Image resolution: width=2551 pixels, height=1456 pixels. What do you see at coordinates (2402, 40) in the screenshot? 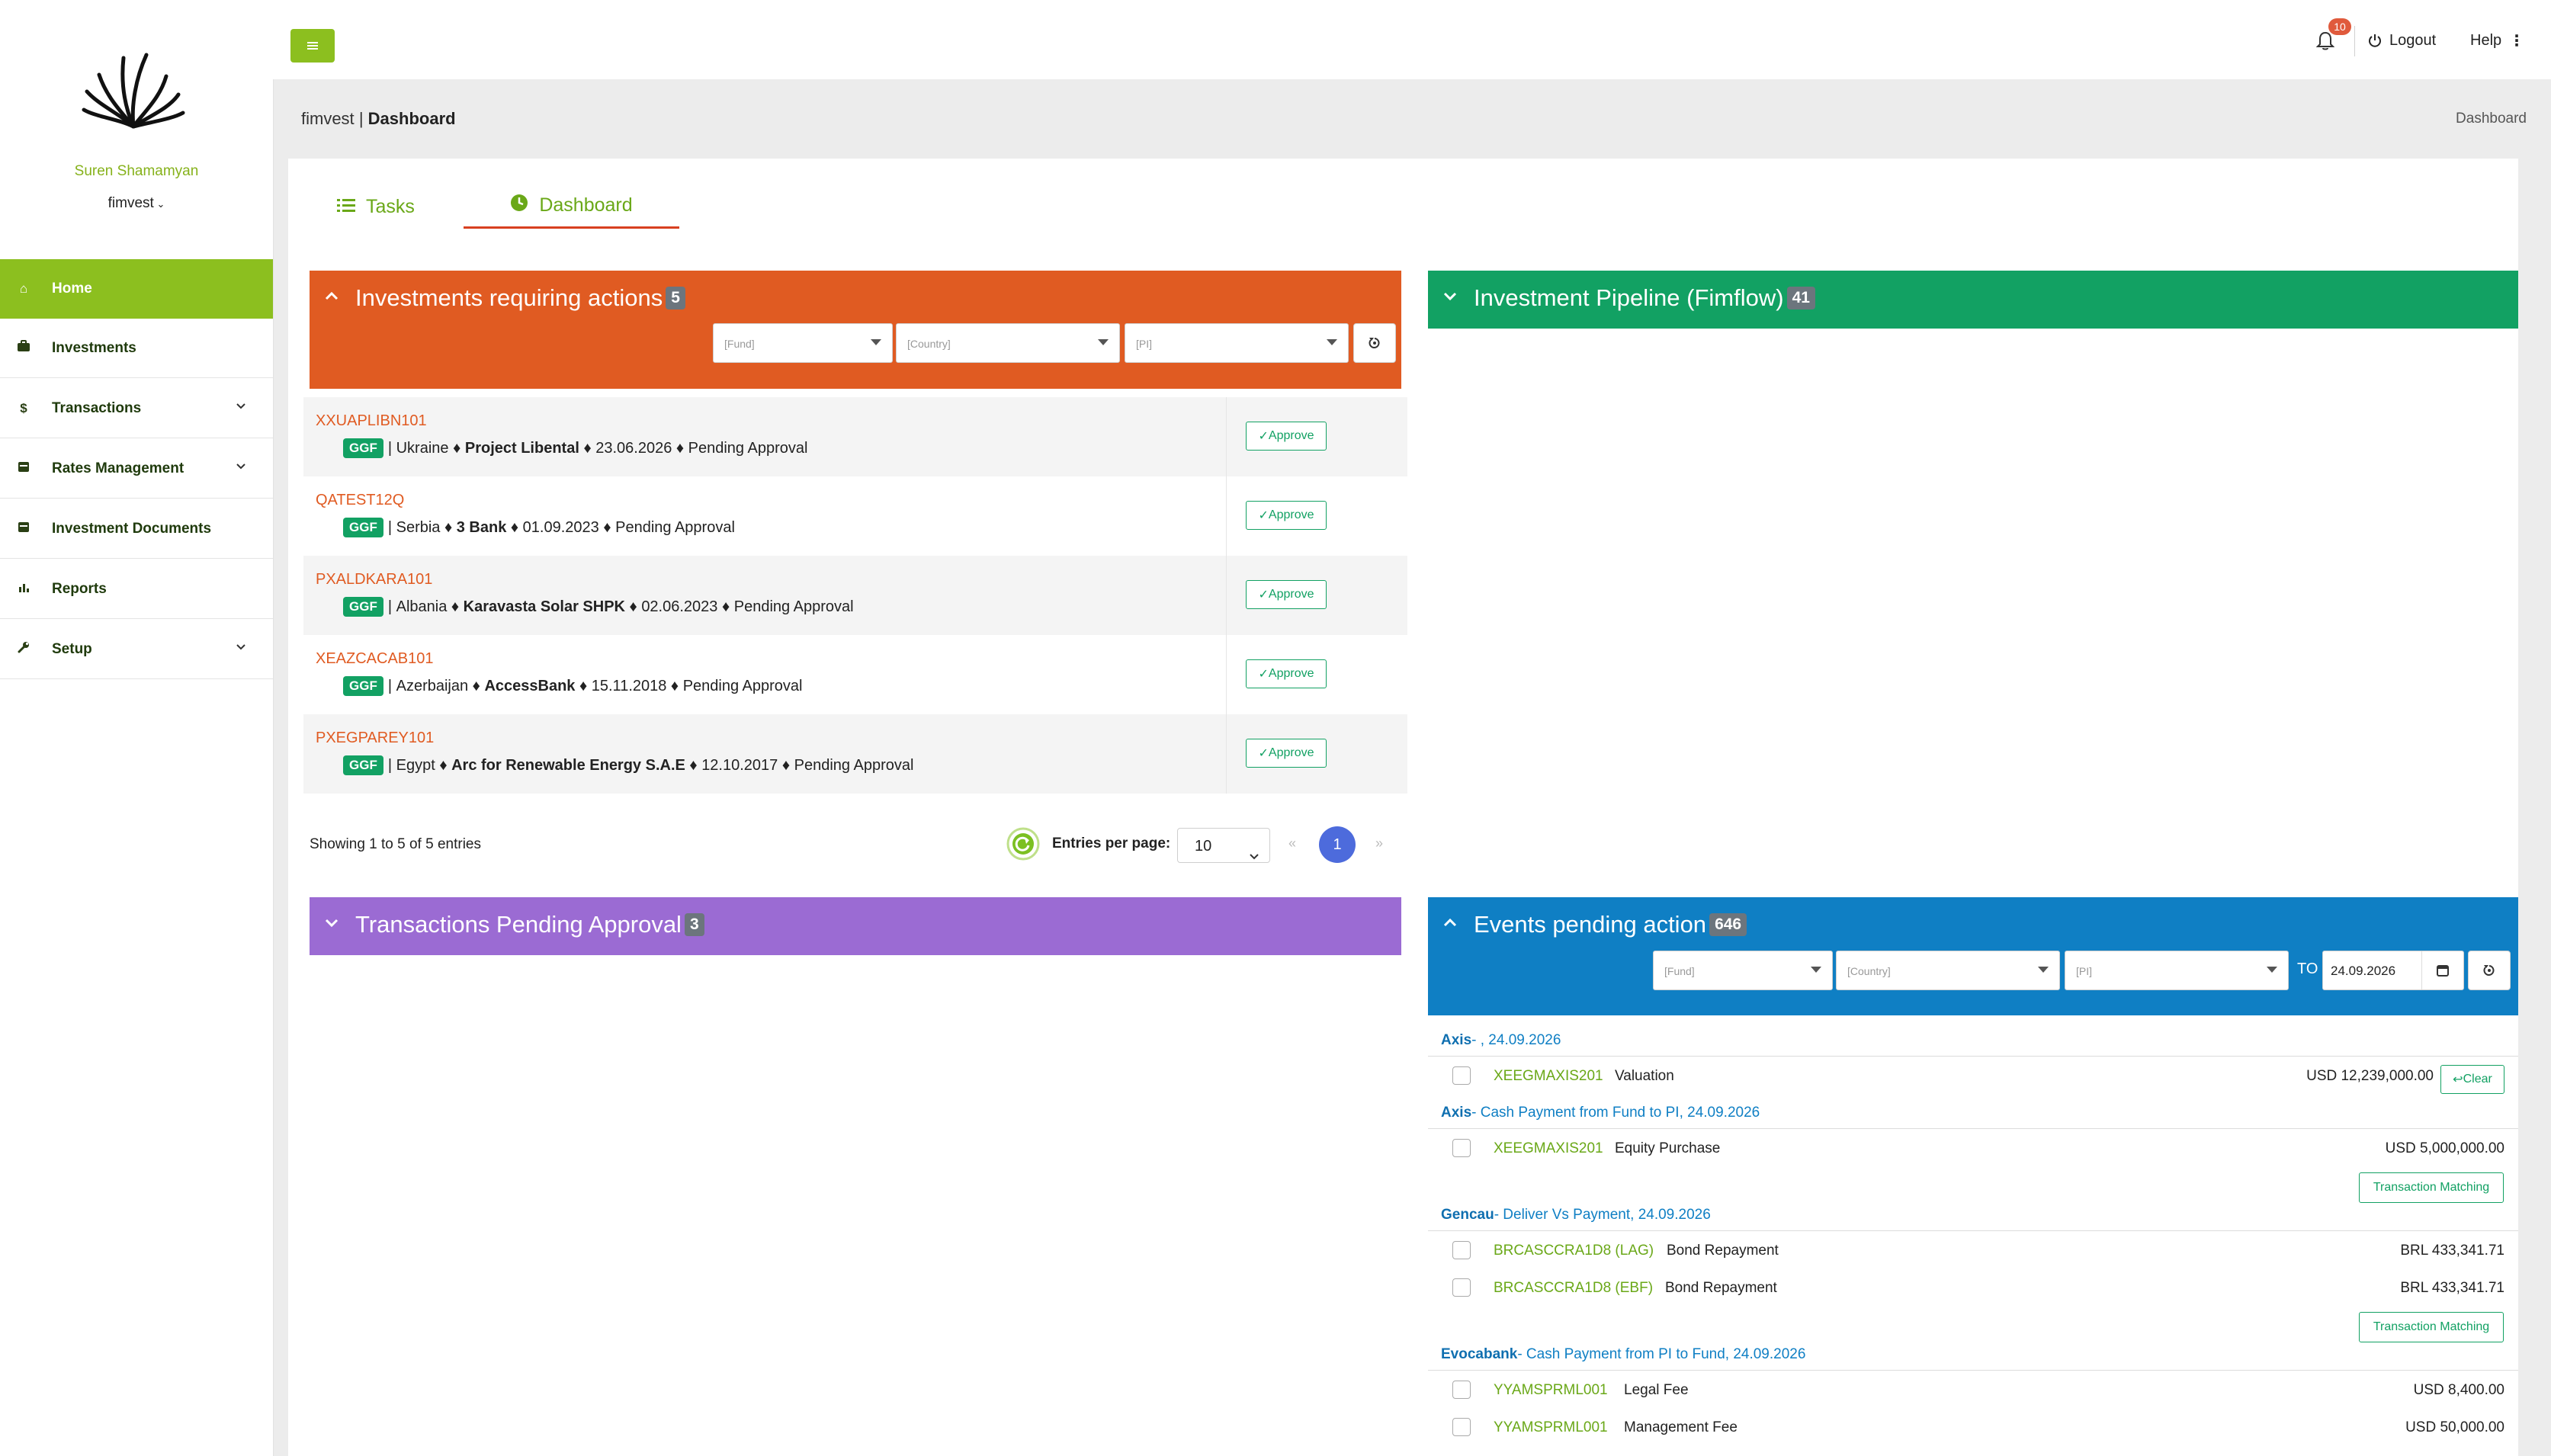
I see `logout-button: Logout` at bounding box center [2402, 40].